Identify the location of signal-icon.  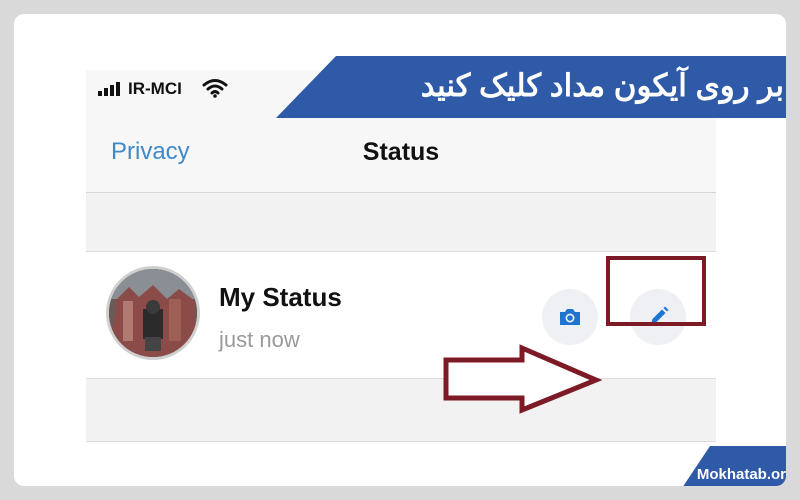
(109, 89).